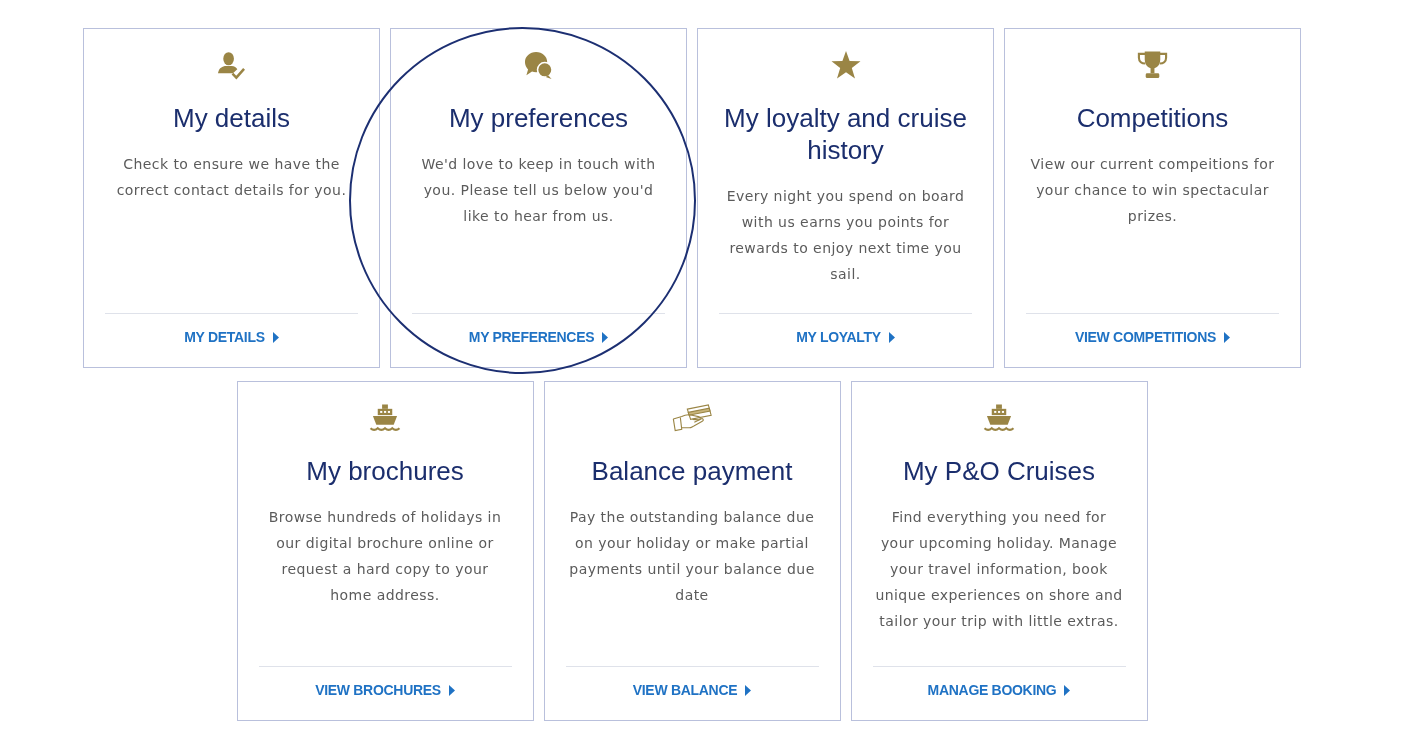 This screenshot has height=755, width=1407. Describe the element at coordinates (1152, 65) in the screenshot. I see `trophy-icon` at that location.